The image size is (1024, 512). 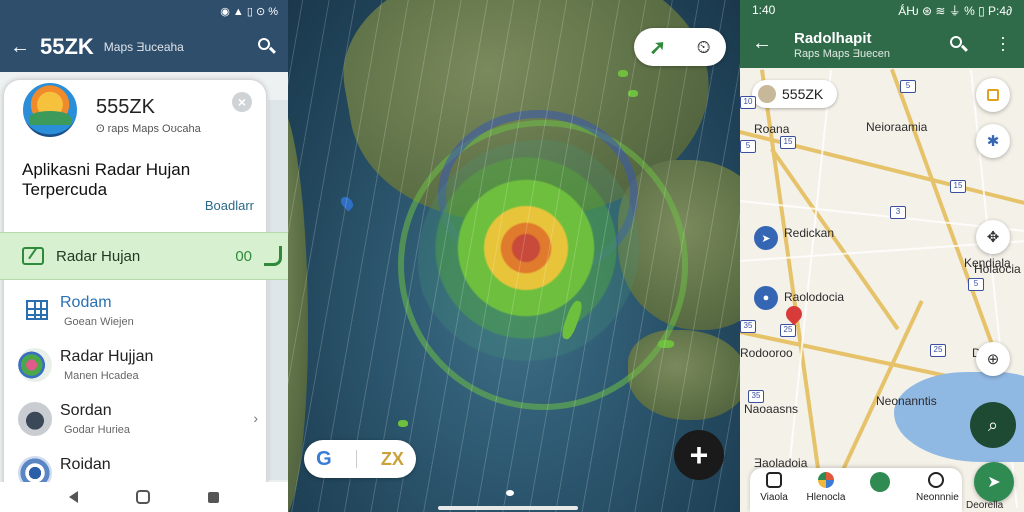 I want to click on app-publisher: ʘ raps Maps Oʊcaha, so click(x=148, y=129).